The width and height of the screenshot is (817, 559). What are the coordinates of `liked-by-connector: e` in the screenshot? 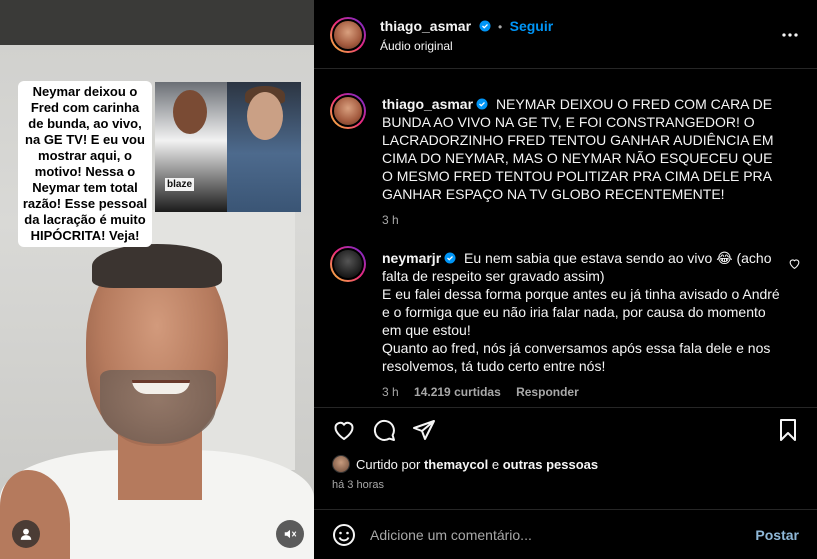 It's located at (495, 464).